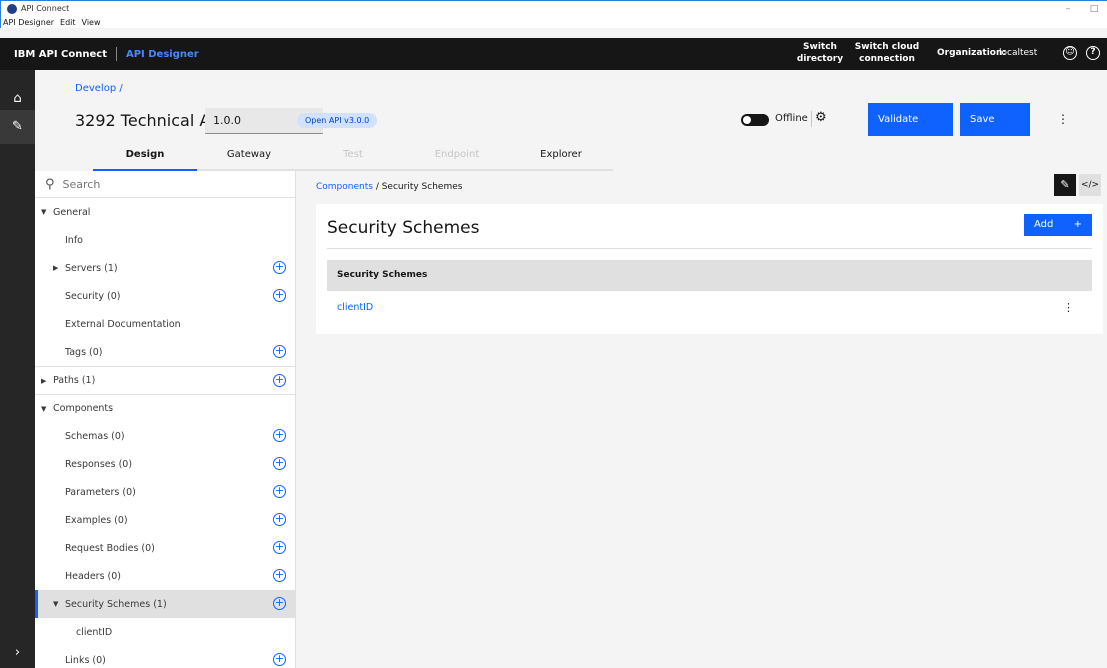 The height and width of the screenshot is (668, 1107). I want to click on window-controls: – □, so click(1081, 9).